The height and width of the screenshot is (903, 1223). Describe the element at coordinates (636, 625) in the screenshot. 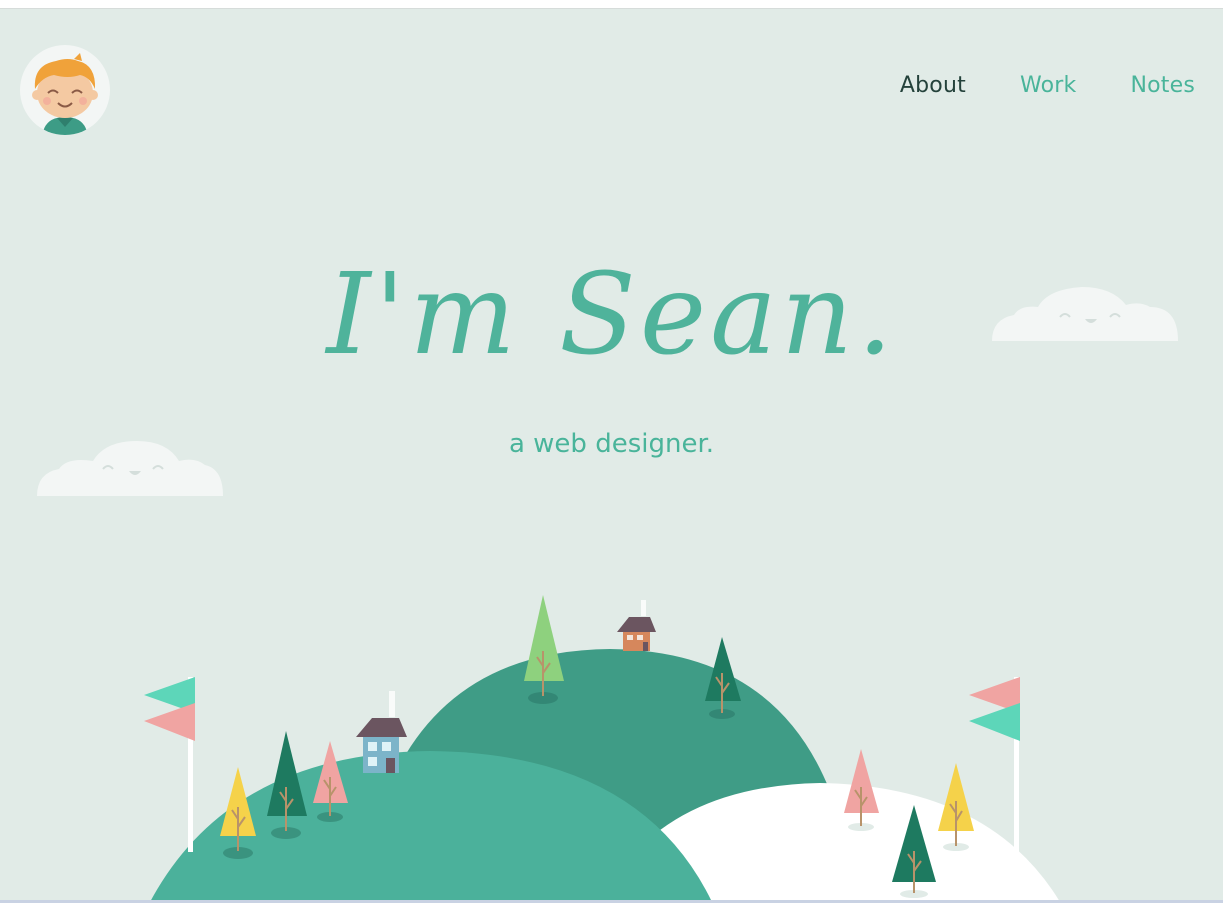

I see `house-icon` at that location.